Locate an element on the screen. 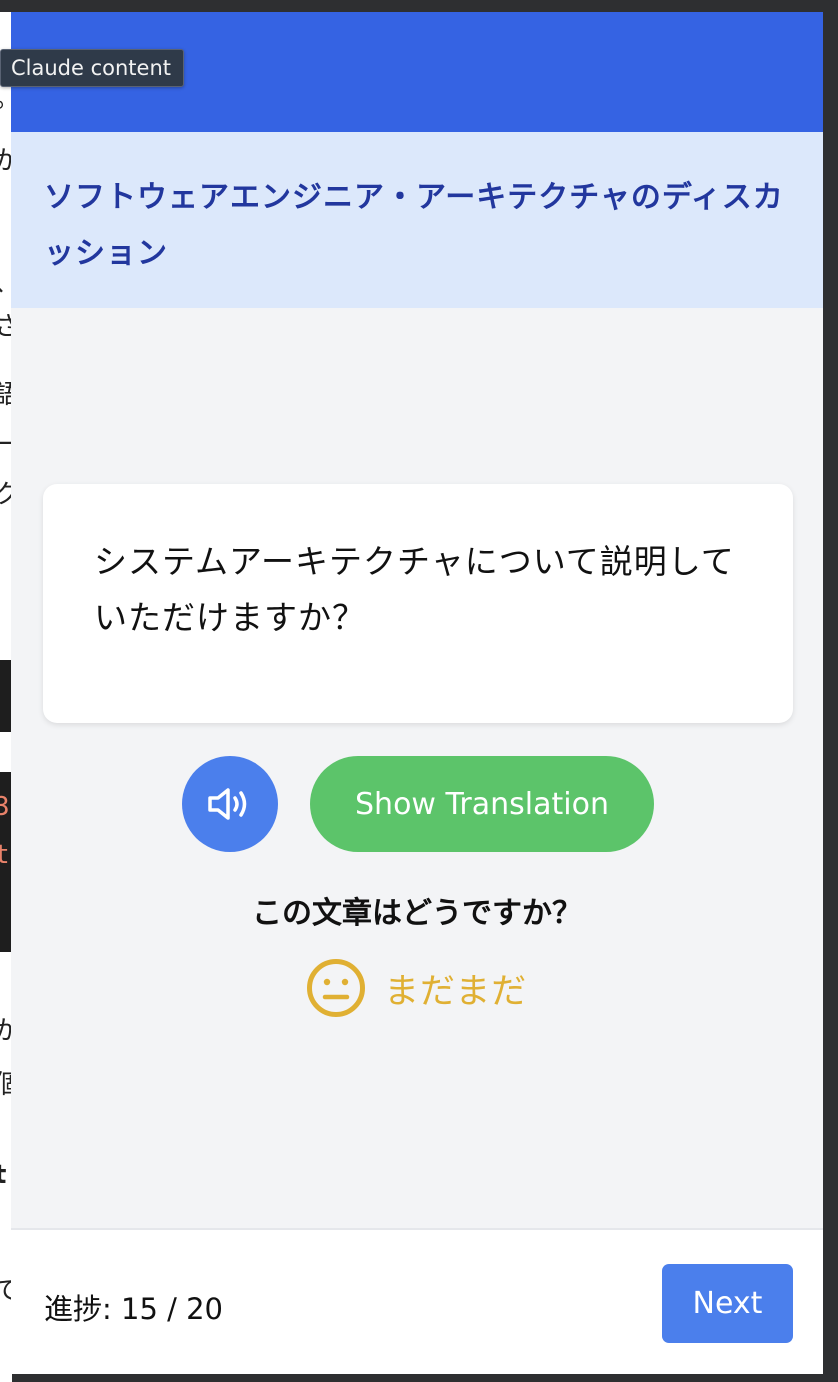 Image resolution: width=838 pixels, height=1382 pixels. rating-label: まだまだ is located at coordinates (456, 991).